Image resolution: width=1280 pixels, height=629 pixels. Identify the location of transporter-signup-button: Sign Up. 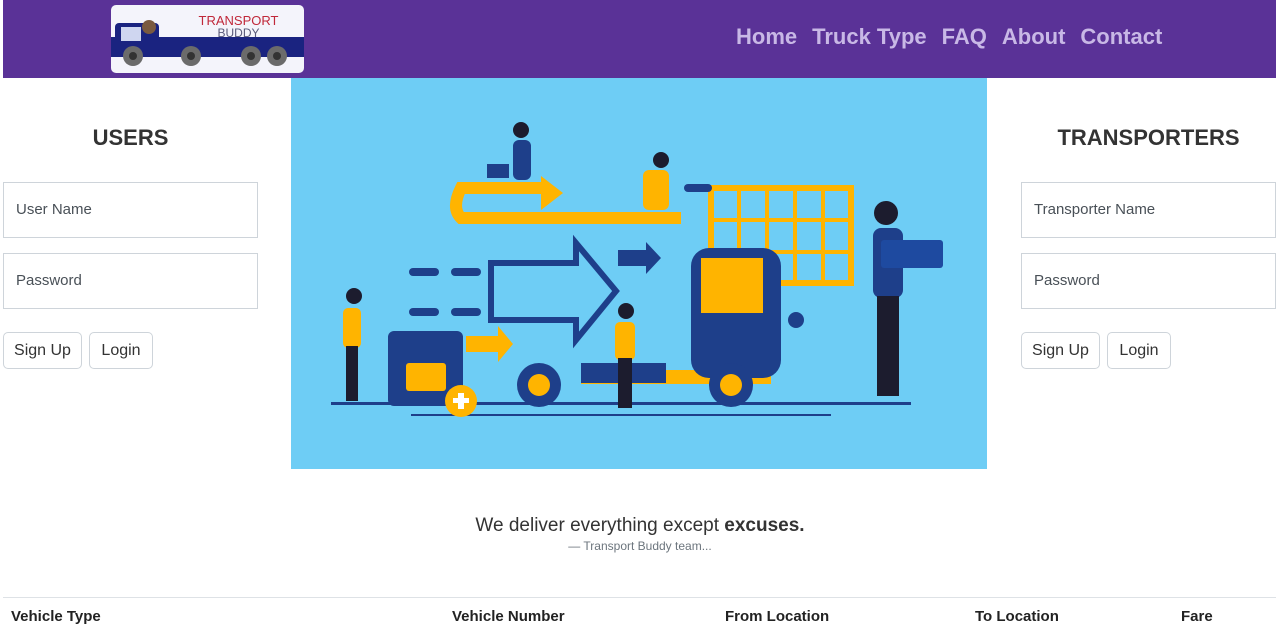
(1060, 350).